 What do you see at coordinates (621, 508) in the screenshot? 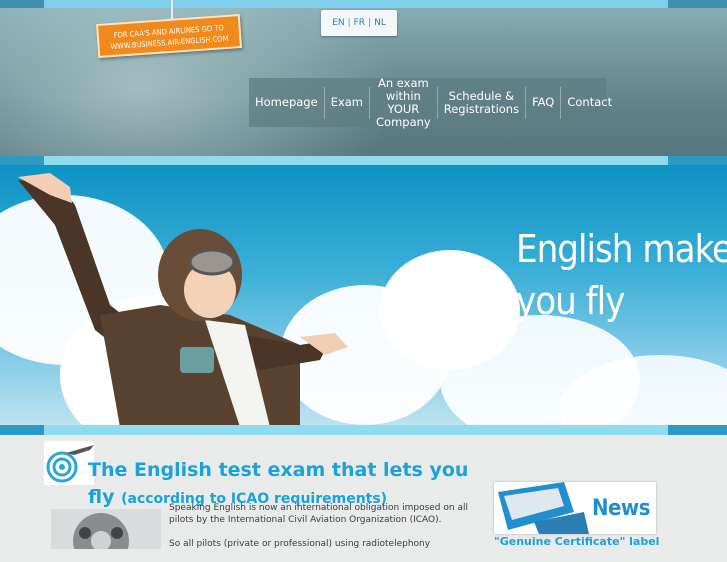
I see `news-label: News` at bounding box center [621, 508].